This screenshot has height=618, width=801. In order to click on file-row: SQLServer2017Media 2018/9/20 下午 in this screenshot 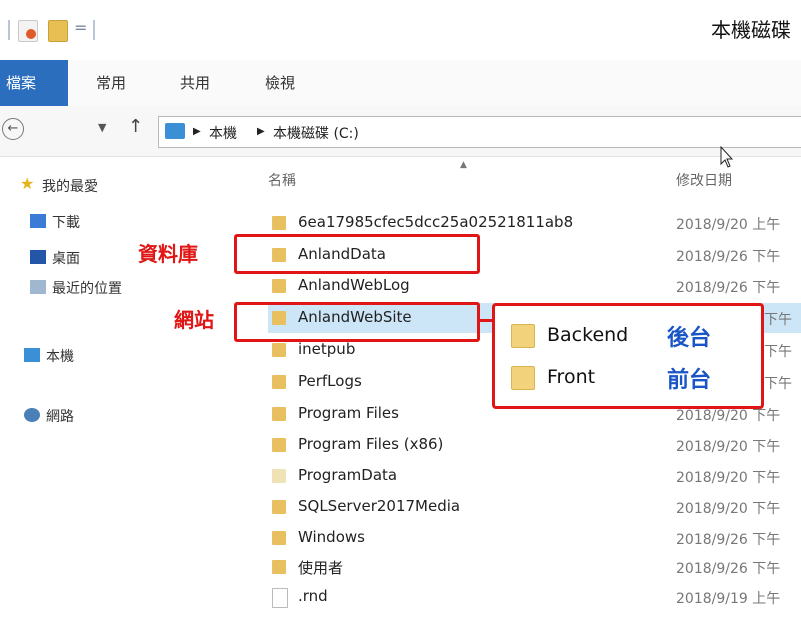, I will do `click(534, 507)`.